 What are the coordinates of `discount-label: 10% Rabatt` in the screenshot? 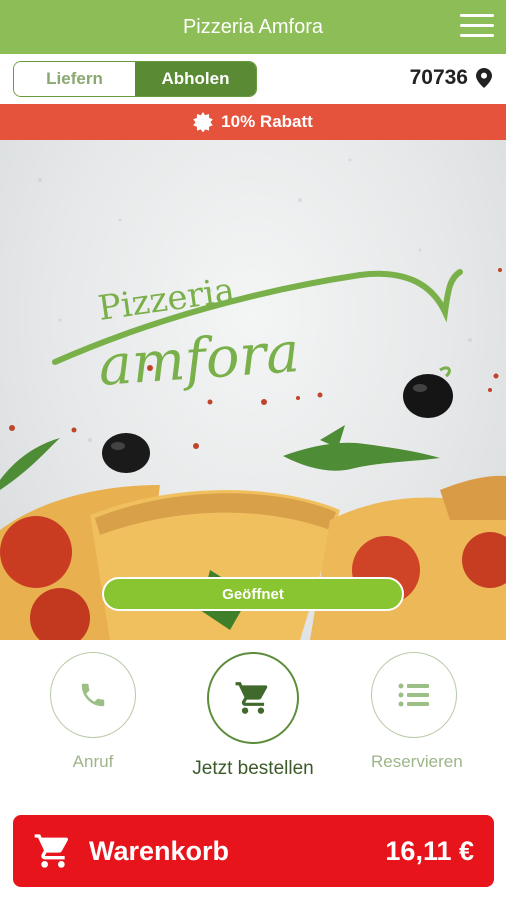 It's located at (267, 121).